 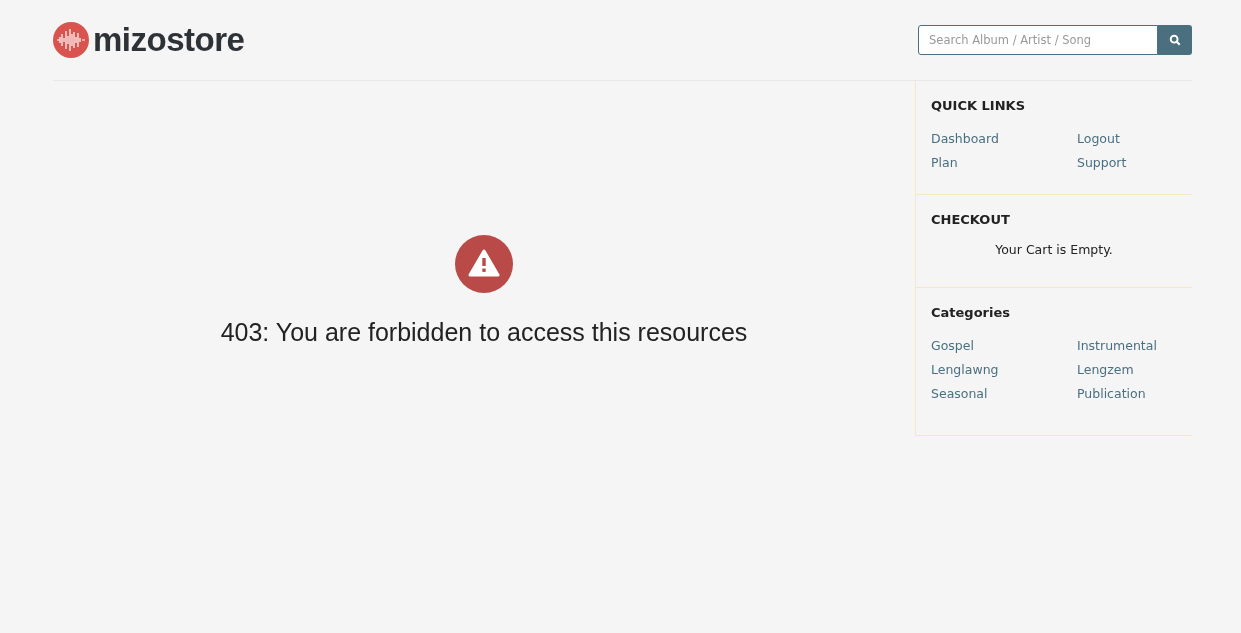 I want to click on search-field: Search Album / Artist / Song, so click(x=1038, y=40).